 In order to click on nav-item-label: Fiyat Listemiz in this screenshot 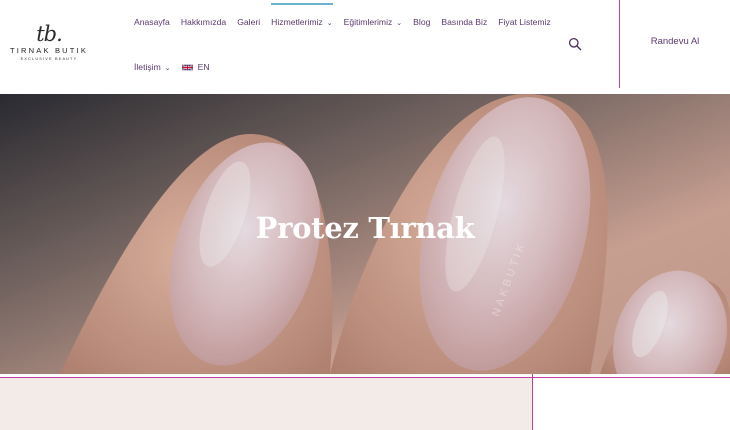, I will do `click(524, 22)`.